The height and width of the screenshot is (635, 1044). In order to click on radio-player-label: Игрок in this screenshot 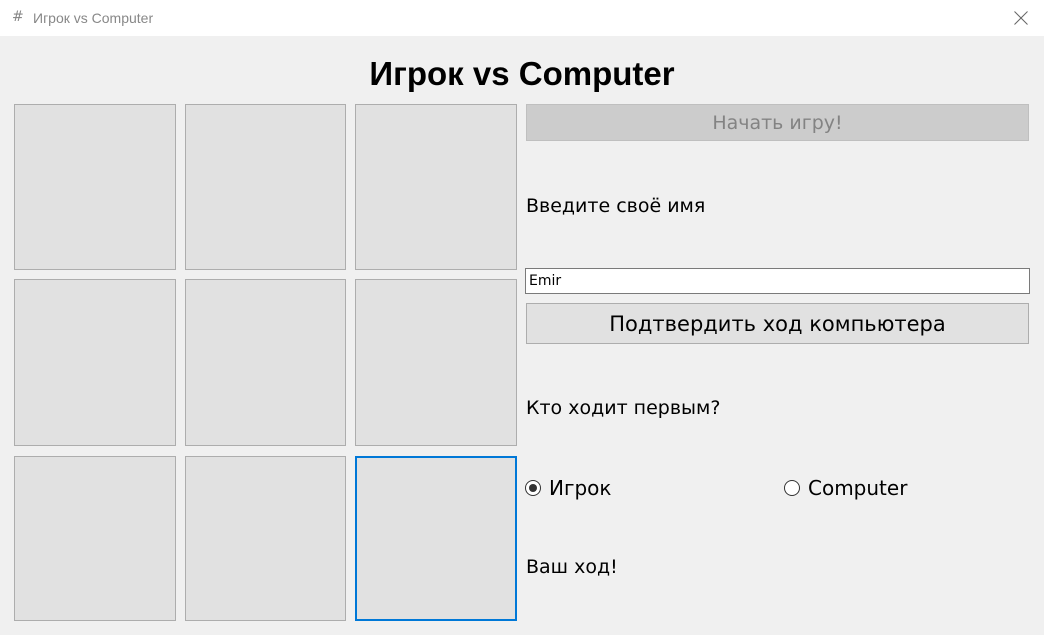, I will do `click(580, 488)`.